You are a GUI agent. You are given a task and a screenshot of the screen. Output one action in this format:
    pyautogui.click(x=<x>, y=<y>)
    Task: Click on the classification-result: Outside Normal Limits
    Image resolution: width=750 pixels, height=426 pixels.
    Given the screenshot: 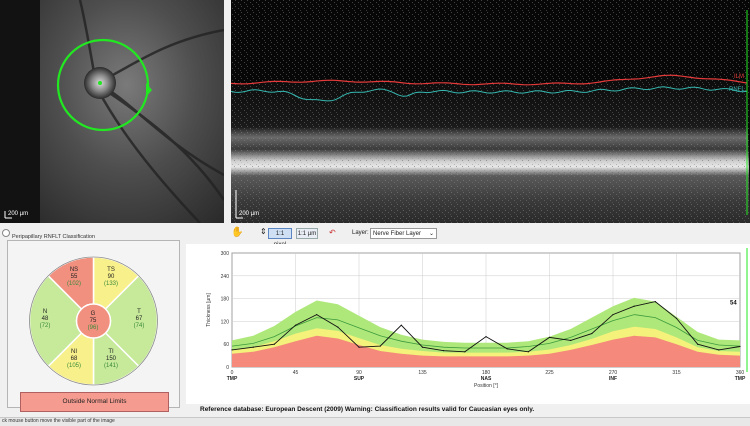 What is the action you would take?
    pyautogui.click(x=94, y=402)
    